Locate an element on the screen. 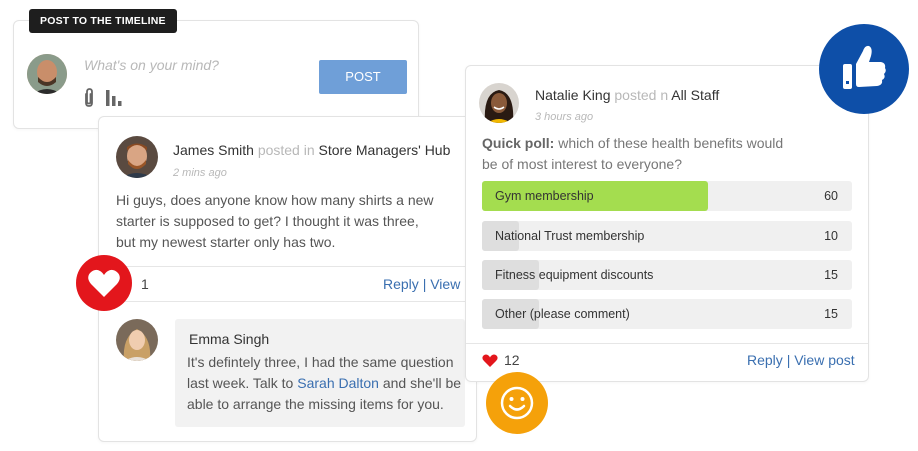  posted-in-text: posted n is located at coordinates (641, 95).